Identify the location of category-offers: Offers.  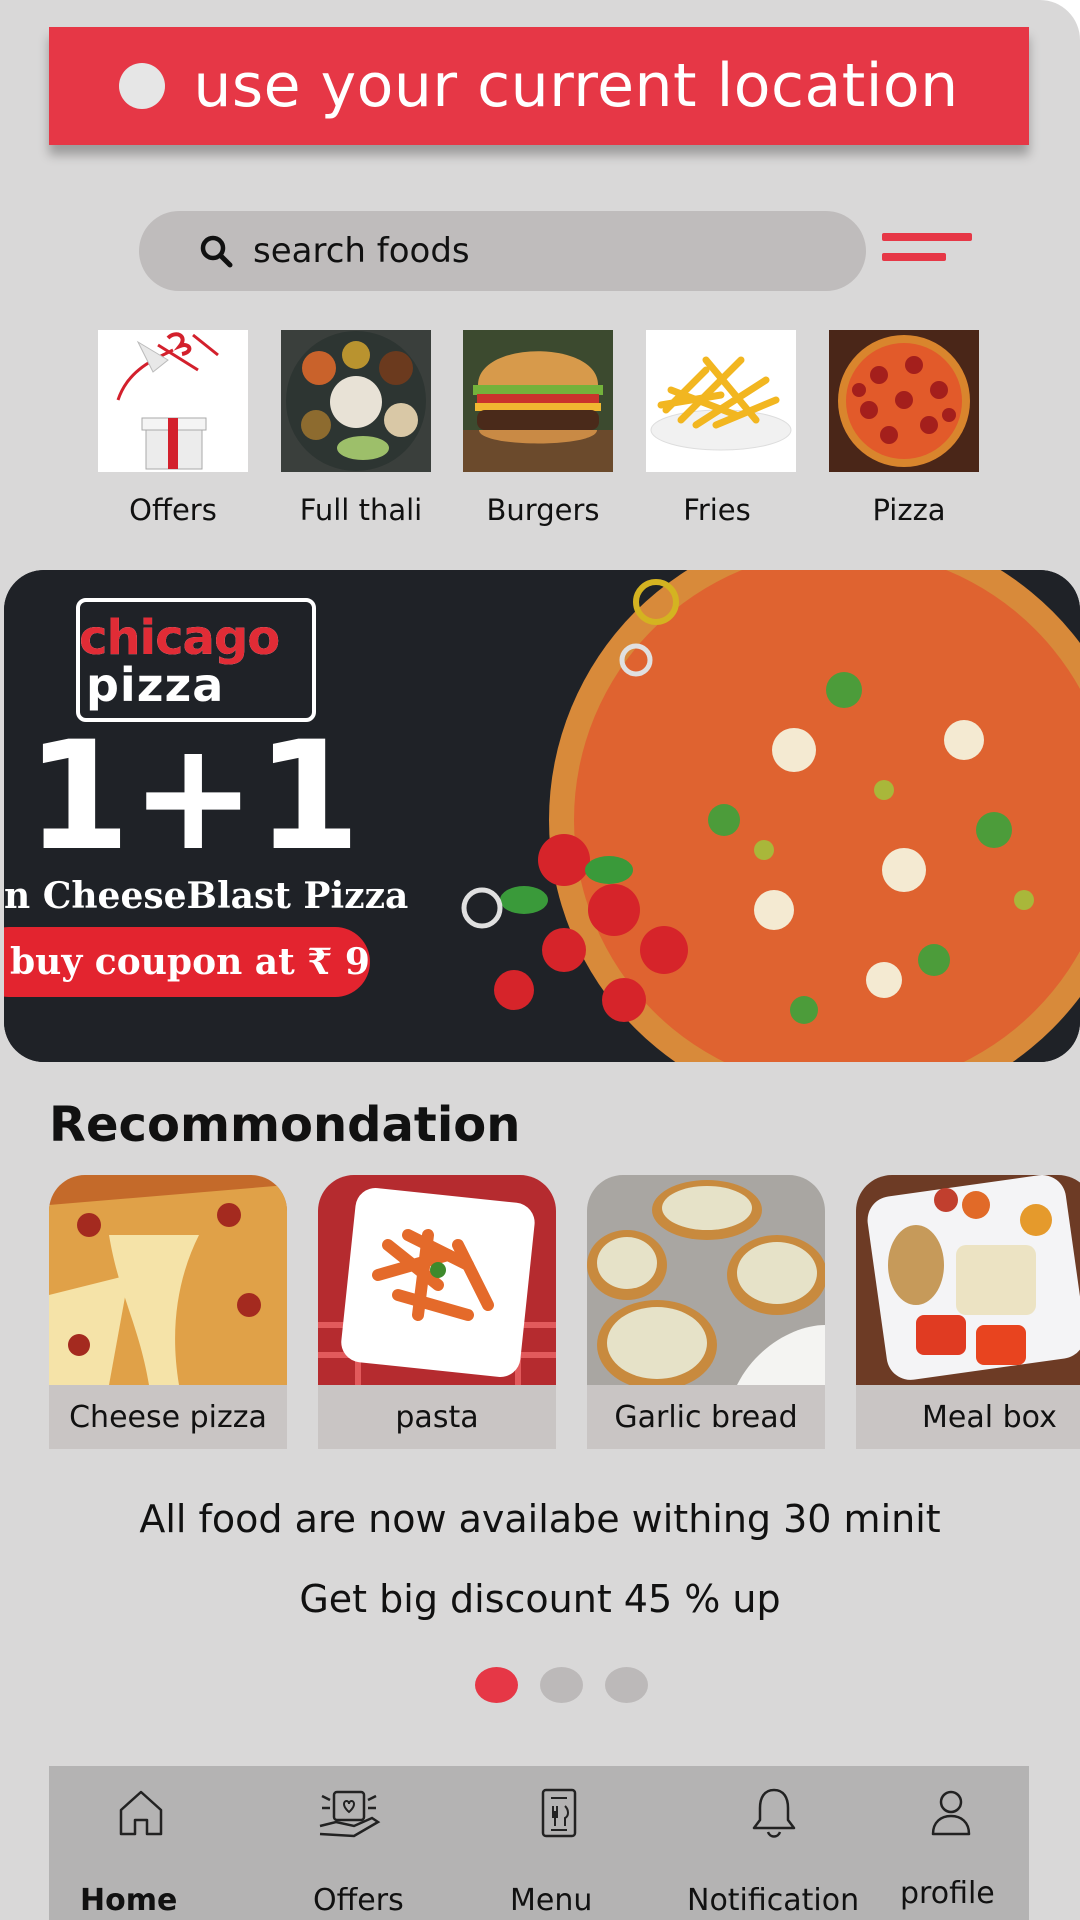
(173, 428).